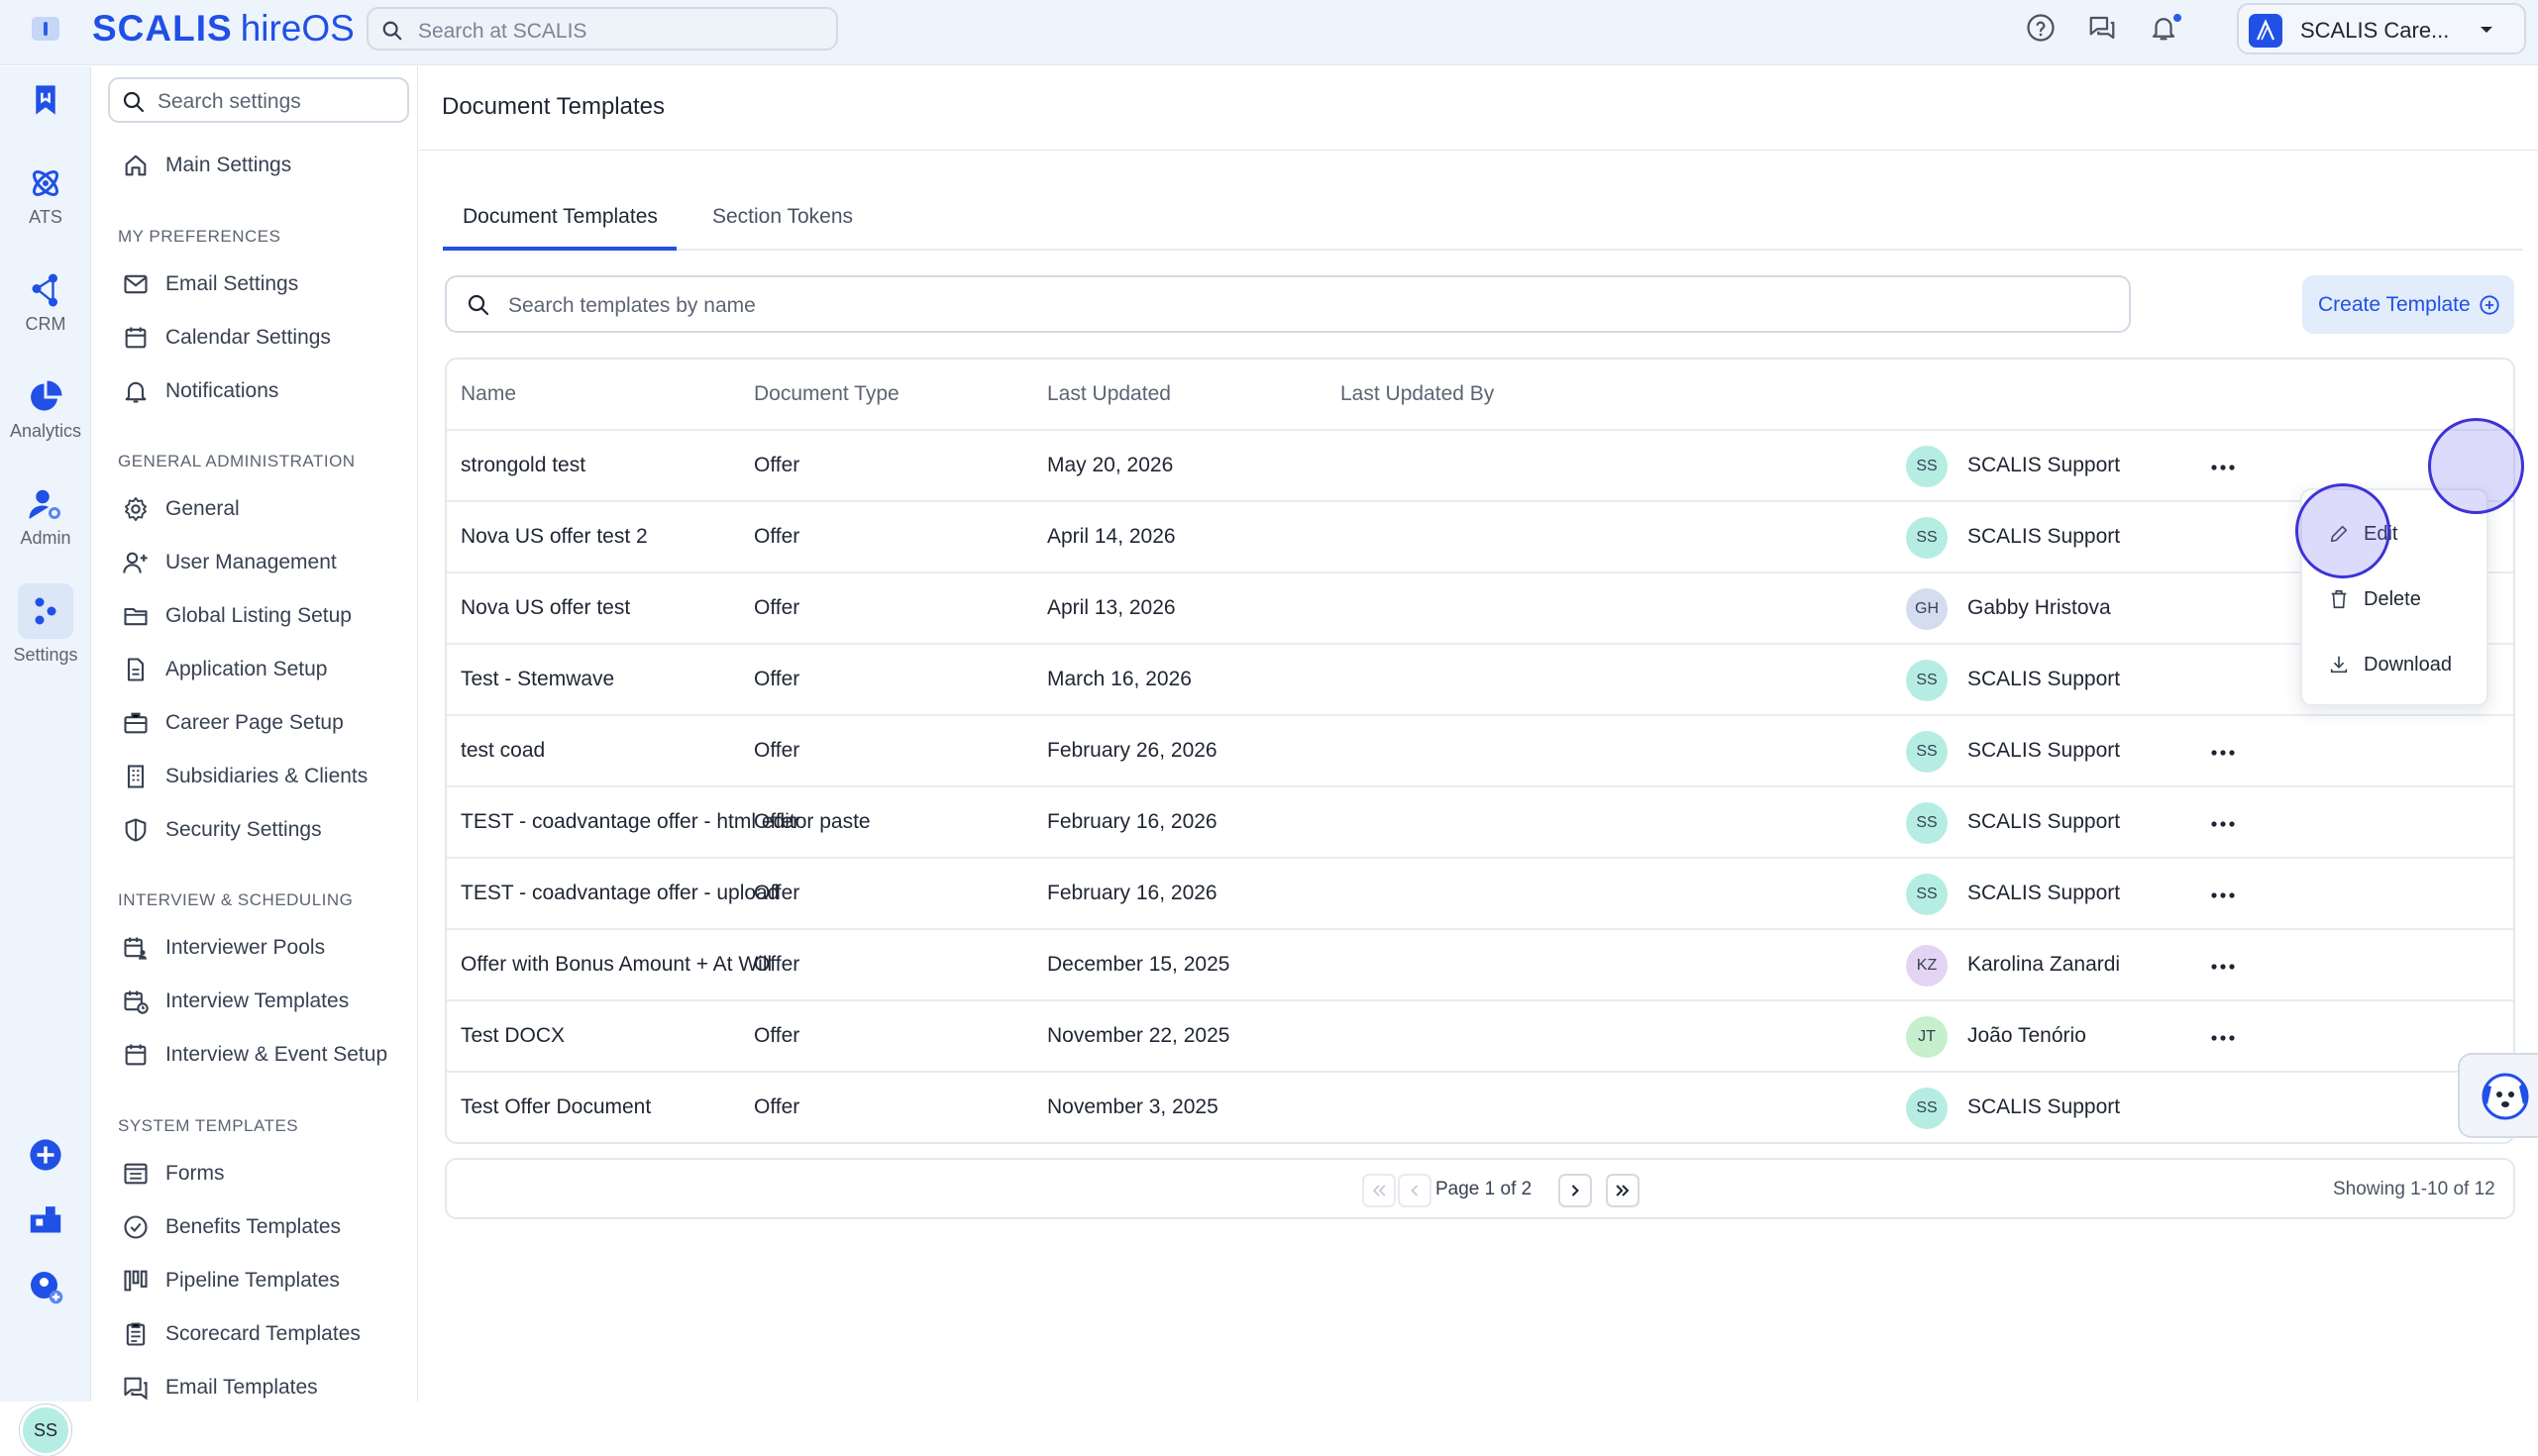 The height and width of the screenshot is (1456, 2538). Describe the element at coordinates (553, 106) in the screenshot. I see `page-title: Document Templates` at that location.